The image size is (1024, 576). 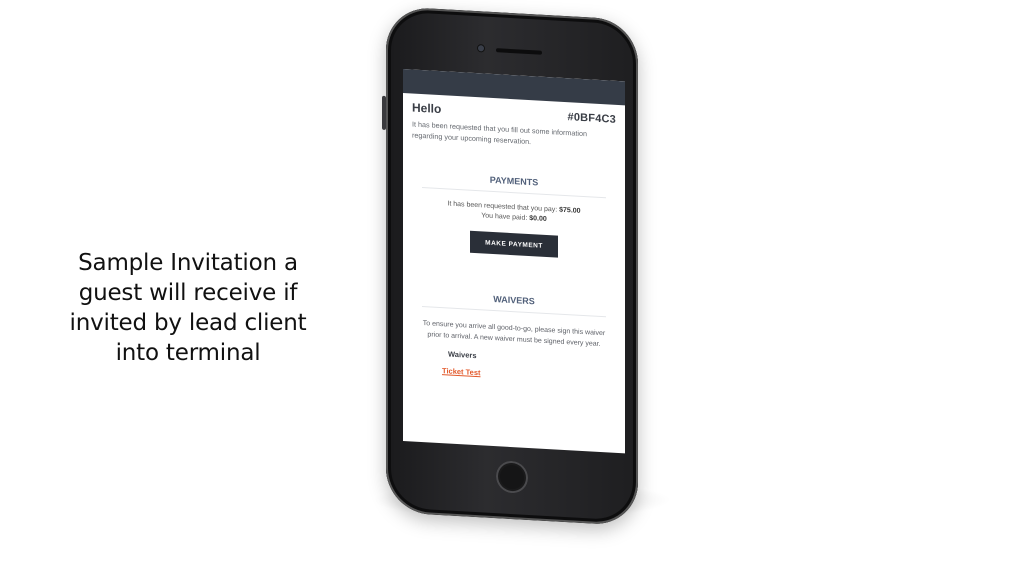 I want to click on waivers-list-label: Waivers, so click(x=462, y=355).